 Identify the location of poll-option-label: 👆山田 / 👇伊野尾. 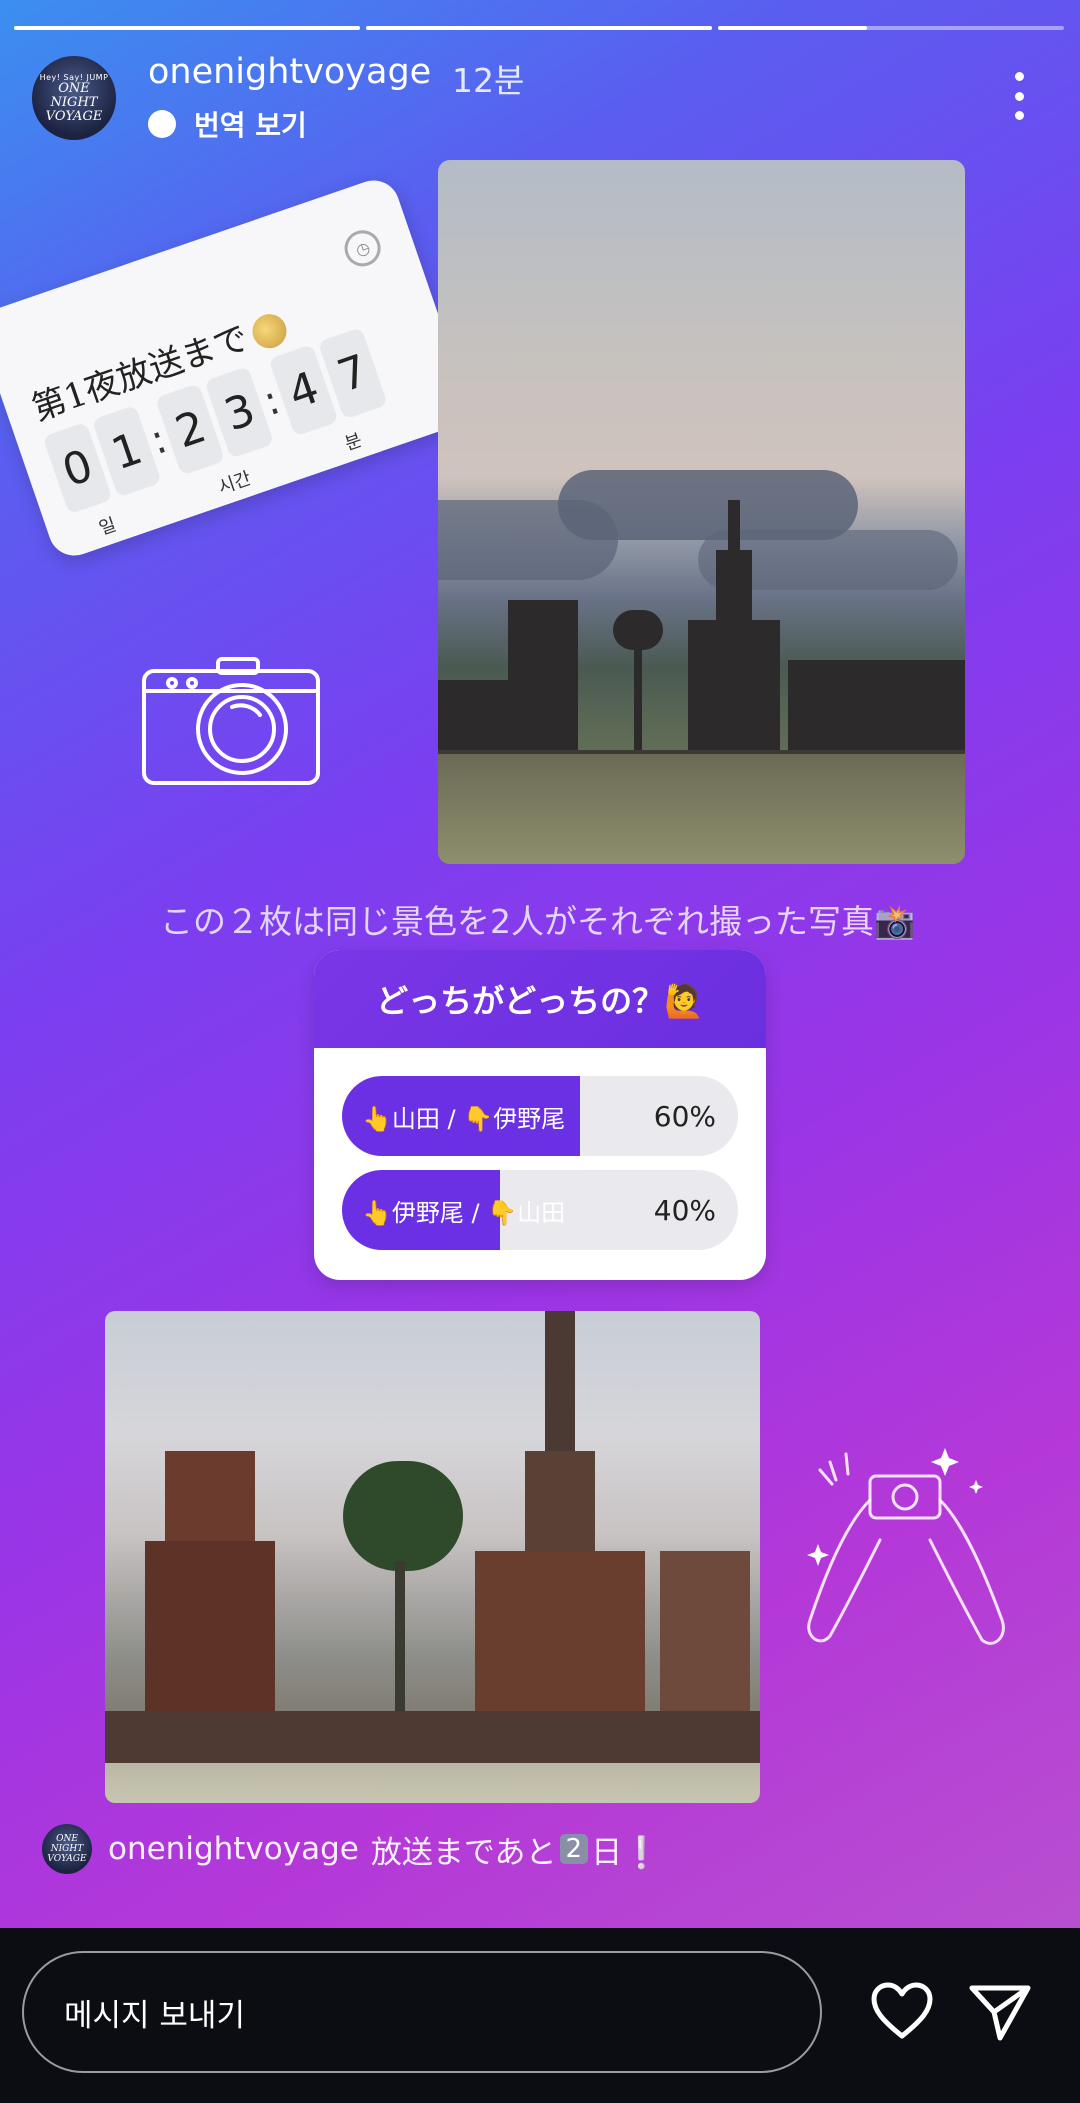
(464, 1118).